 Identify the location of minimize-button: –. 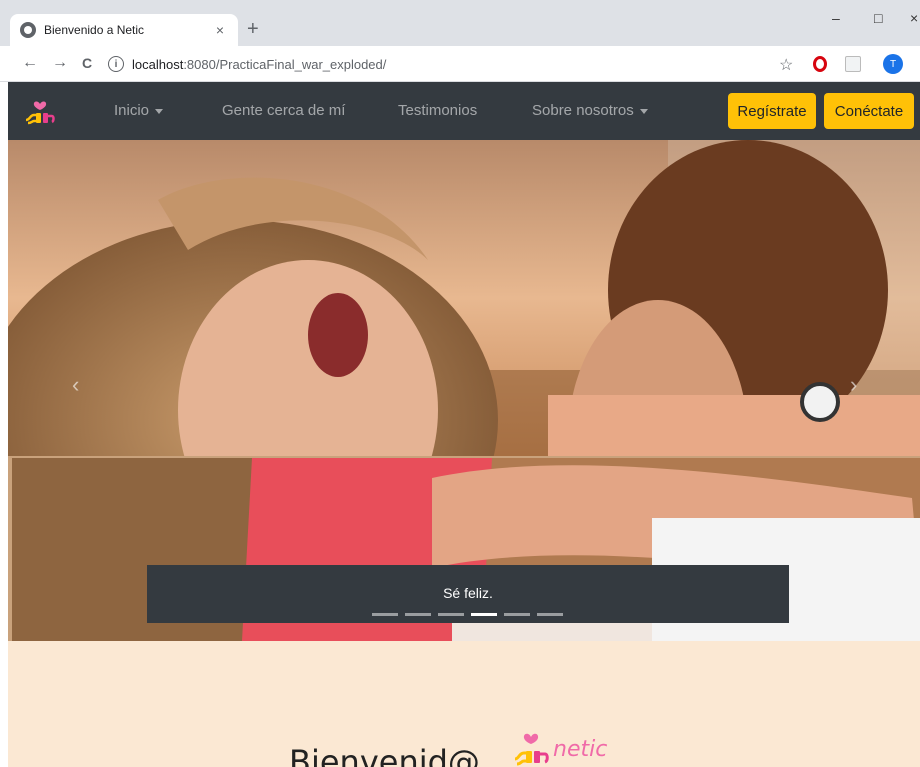
(836, 18).